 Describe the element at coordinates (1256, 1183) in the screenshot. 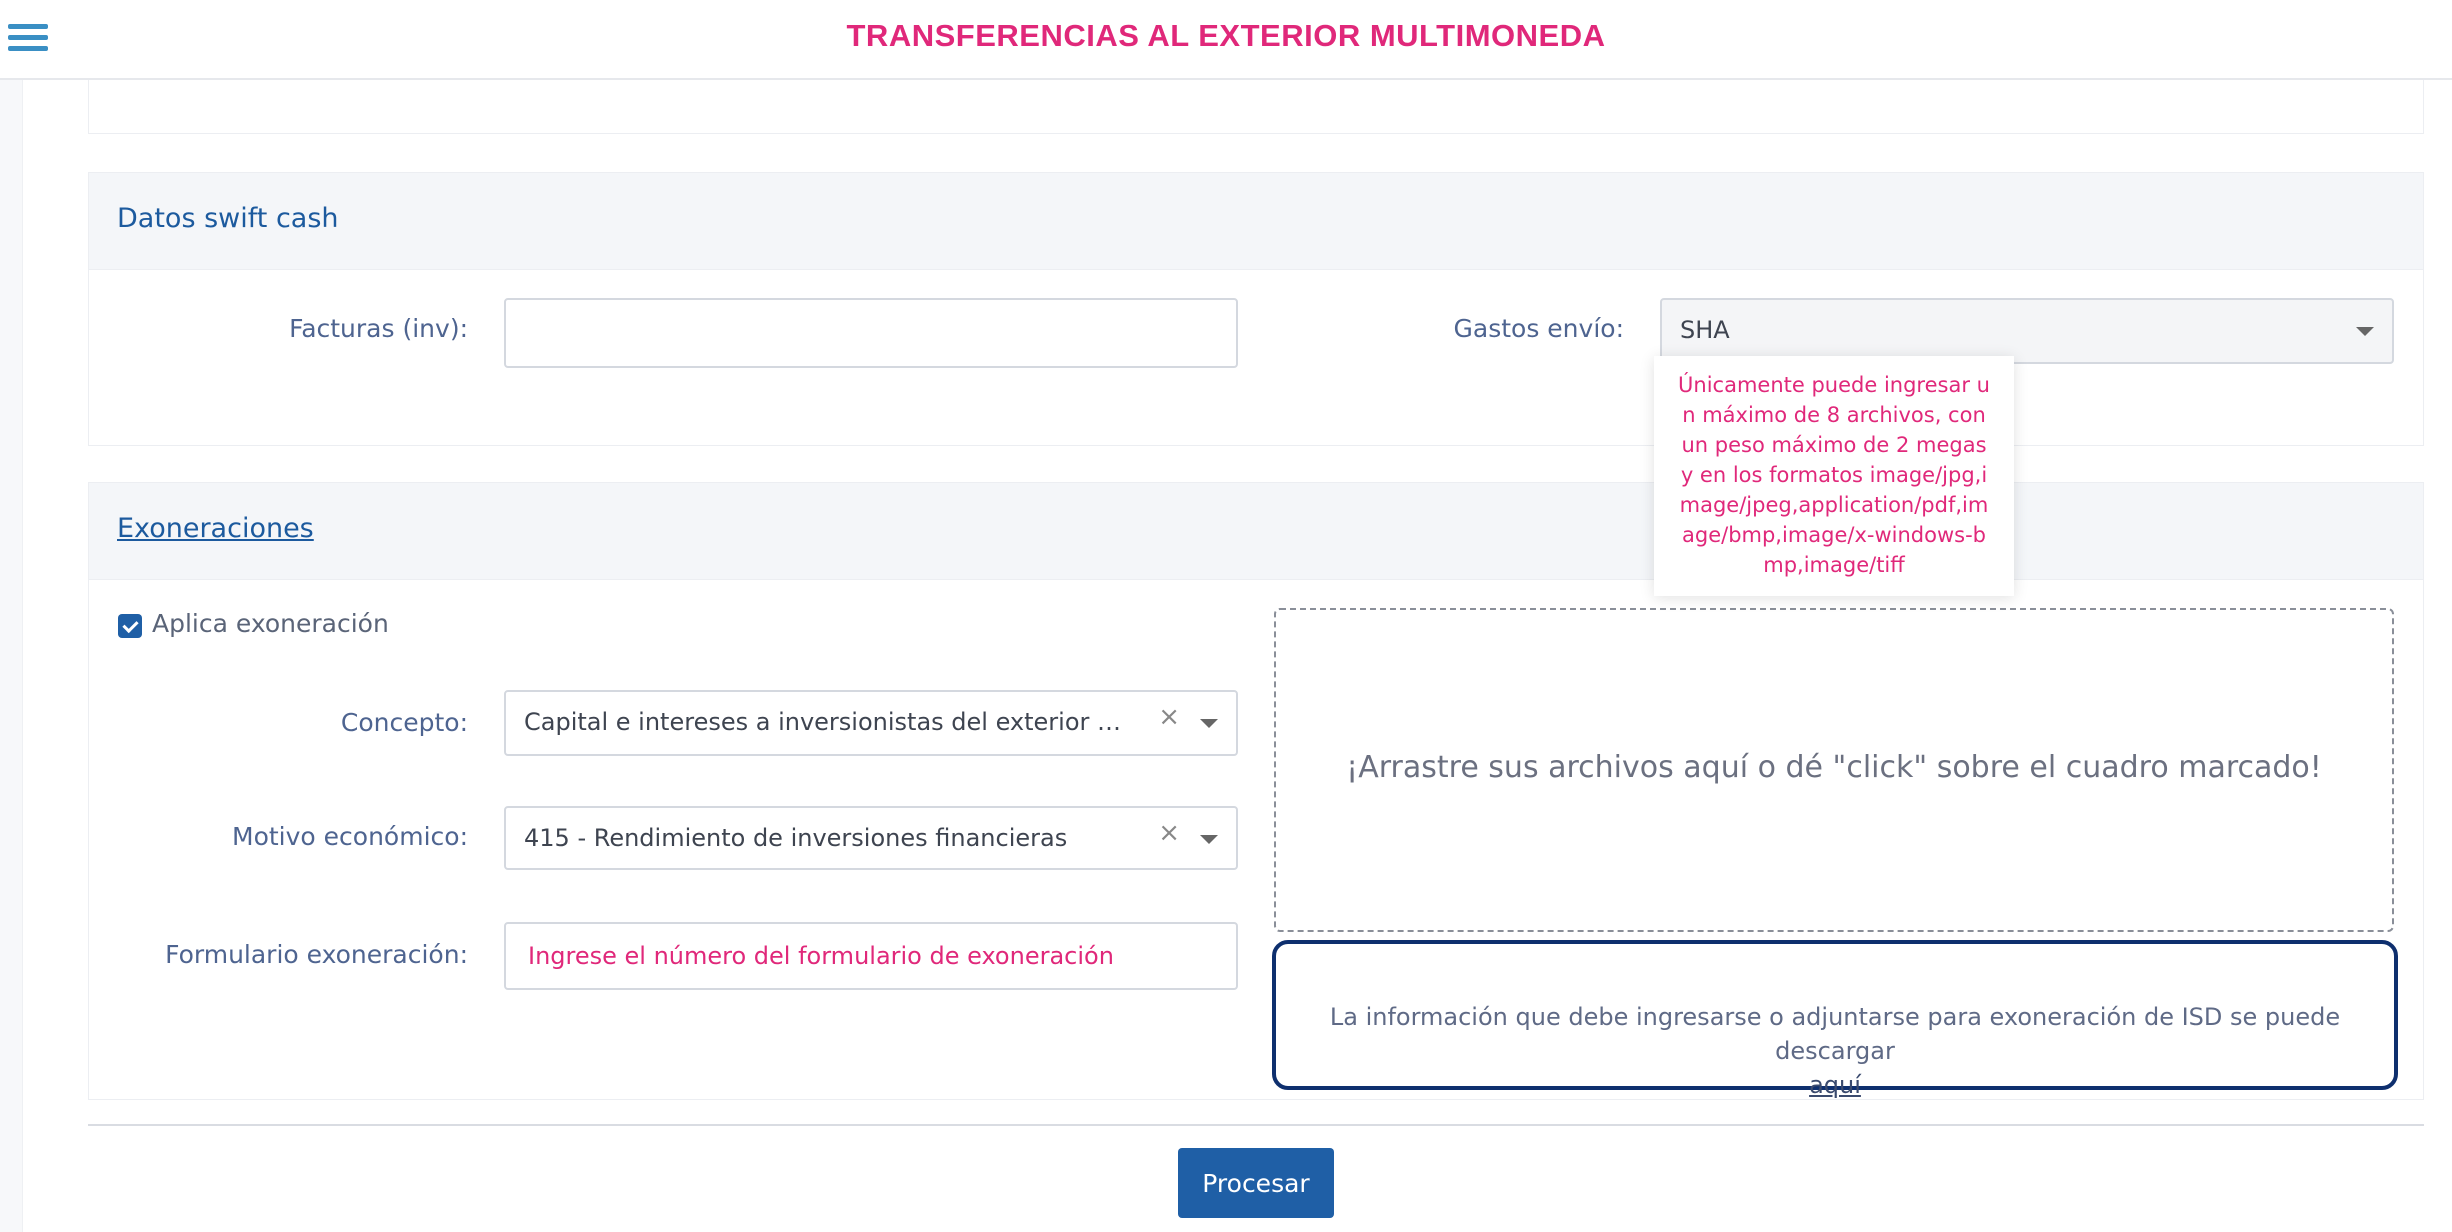

I see `process-button: Procesar` at that location.